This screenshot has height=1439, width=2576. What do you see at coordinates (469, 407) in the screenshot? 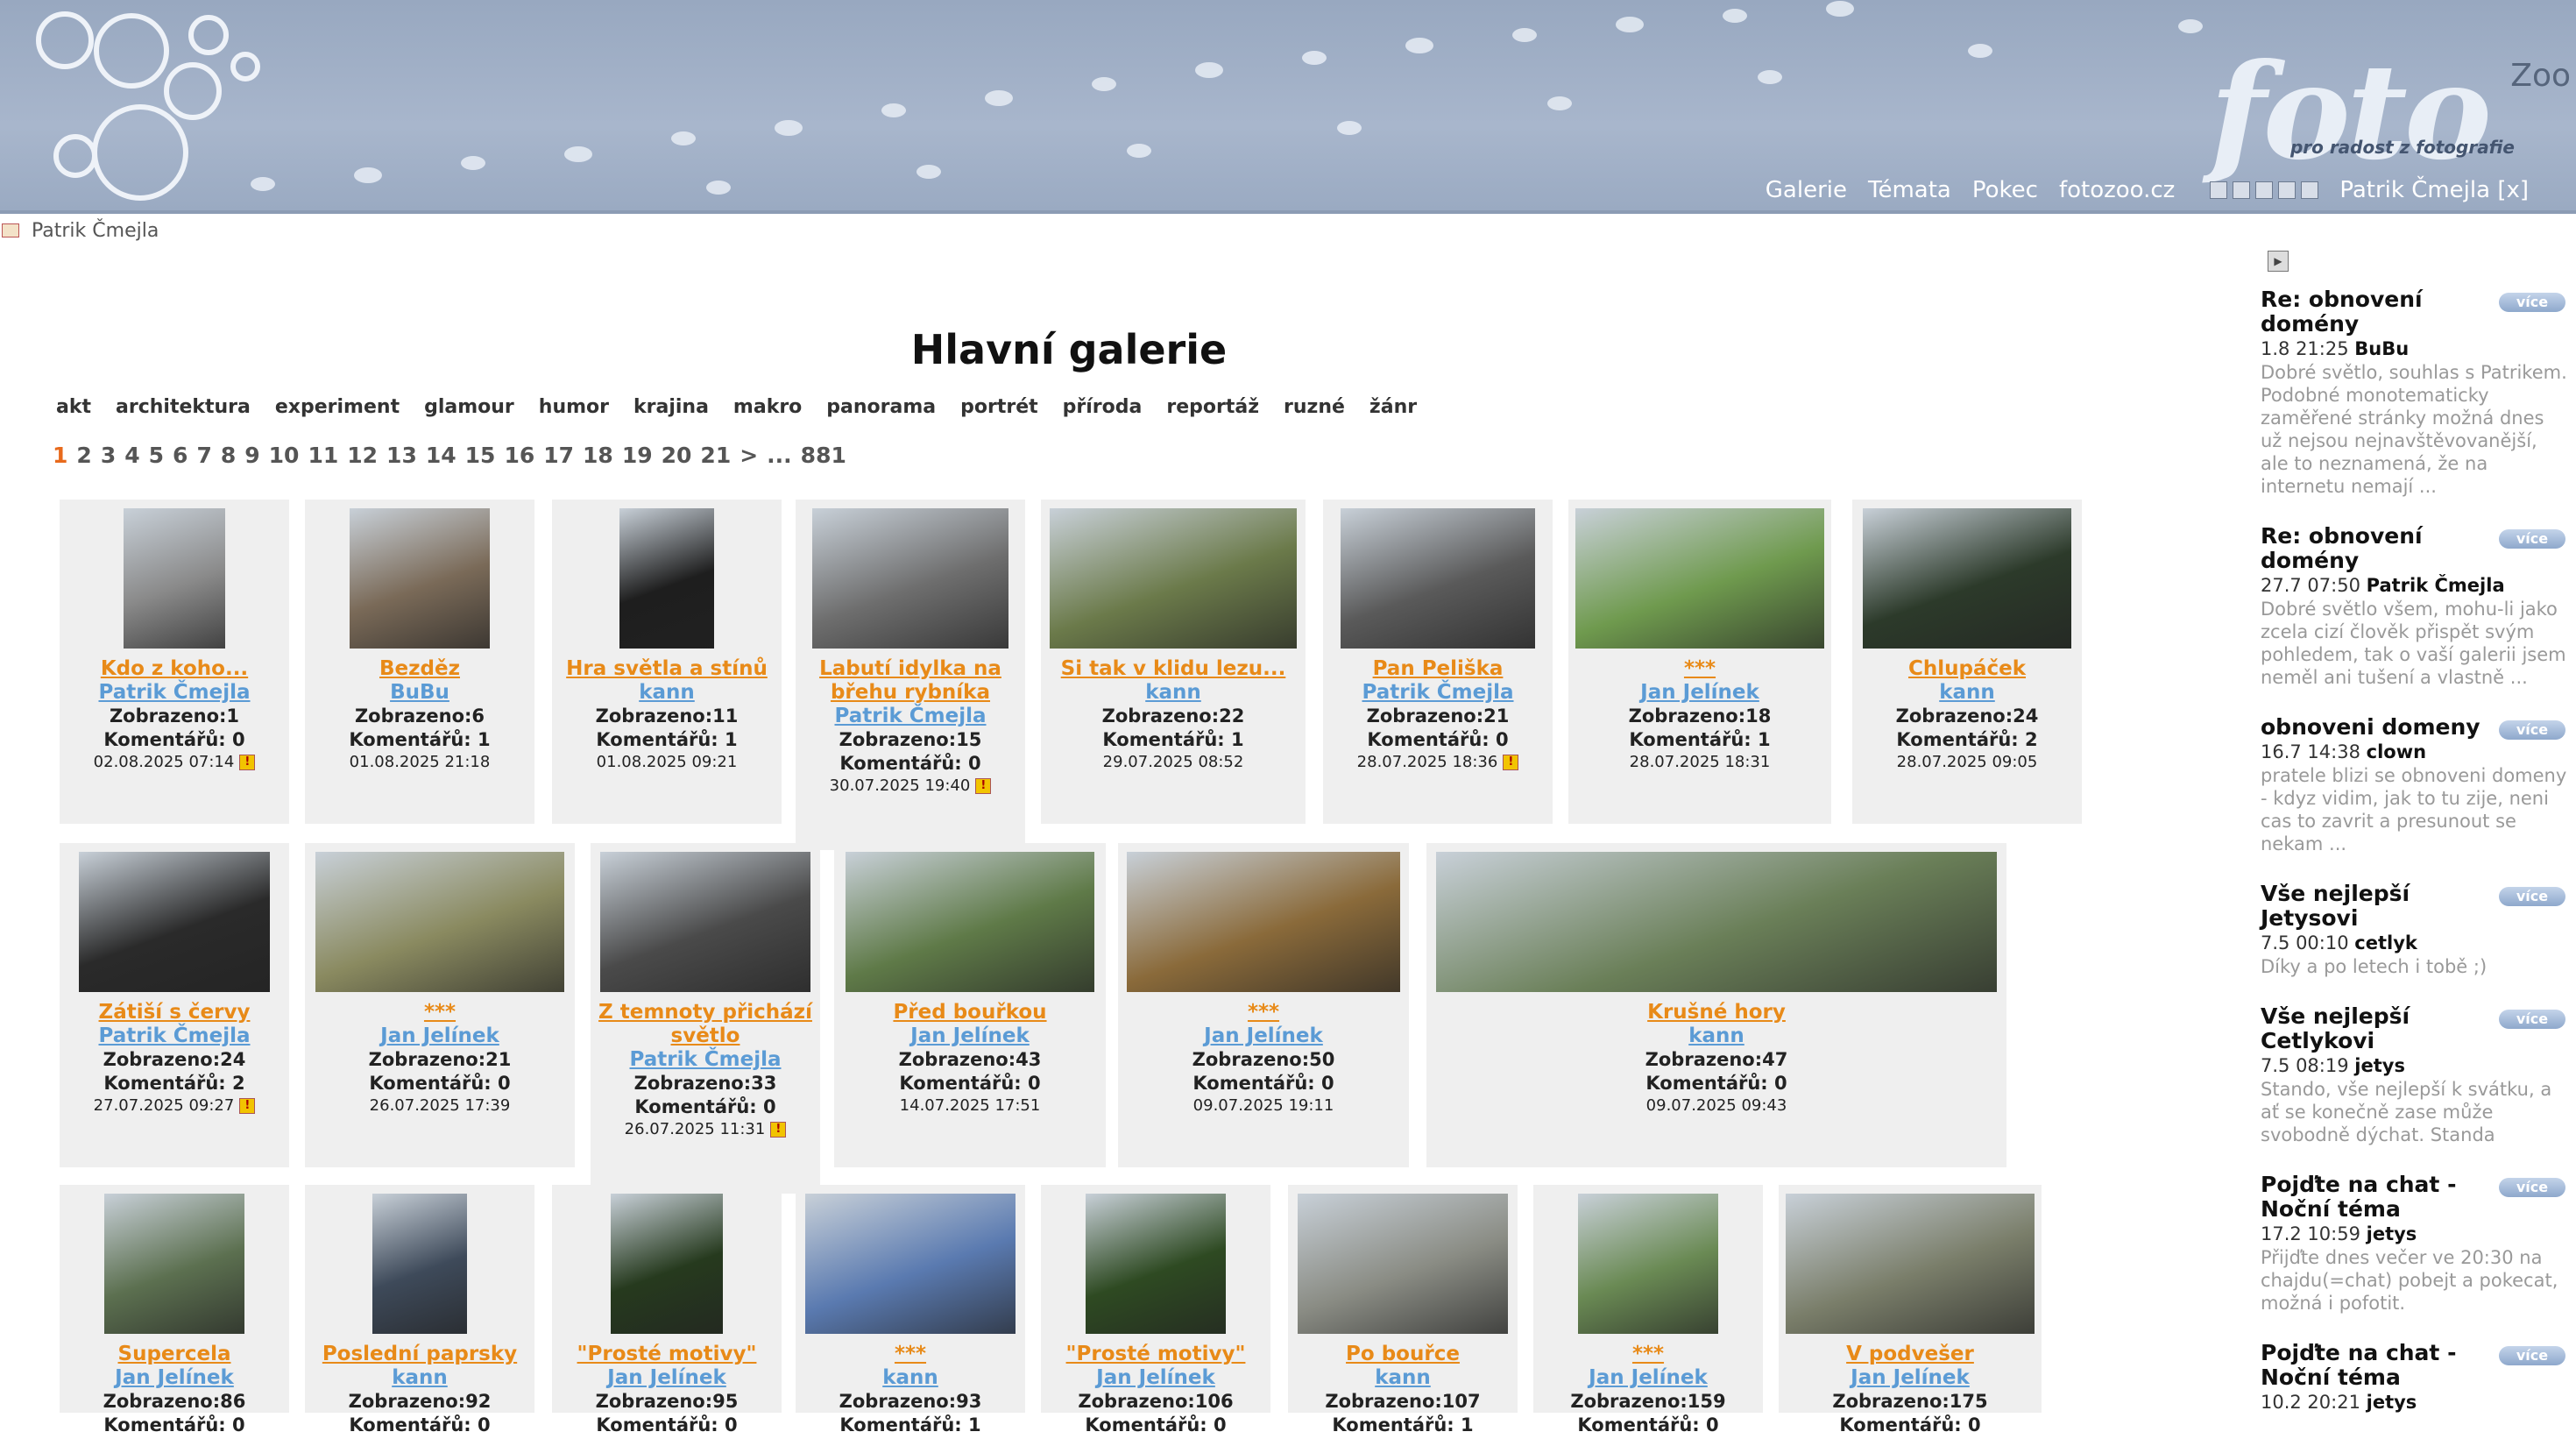
I see `category-link: glamour` at bounding box center [469, 407].